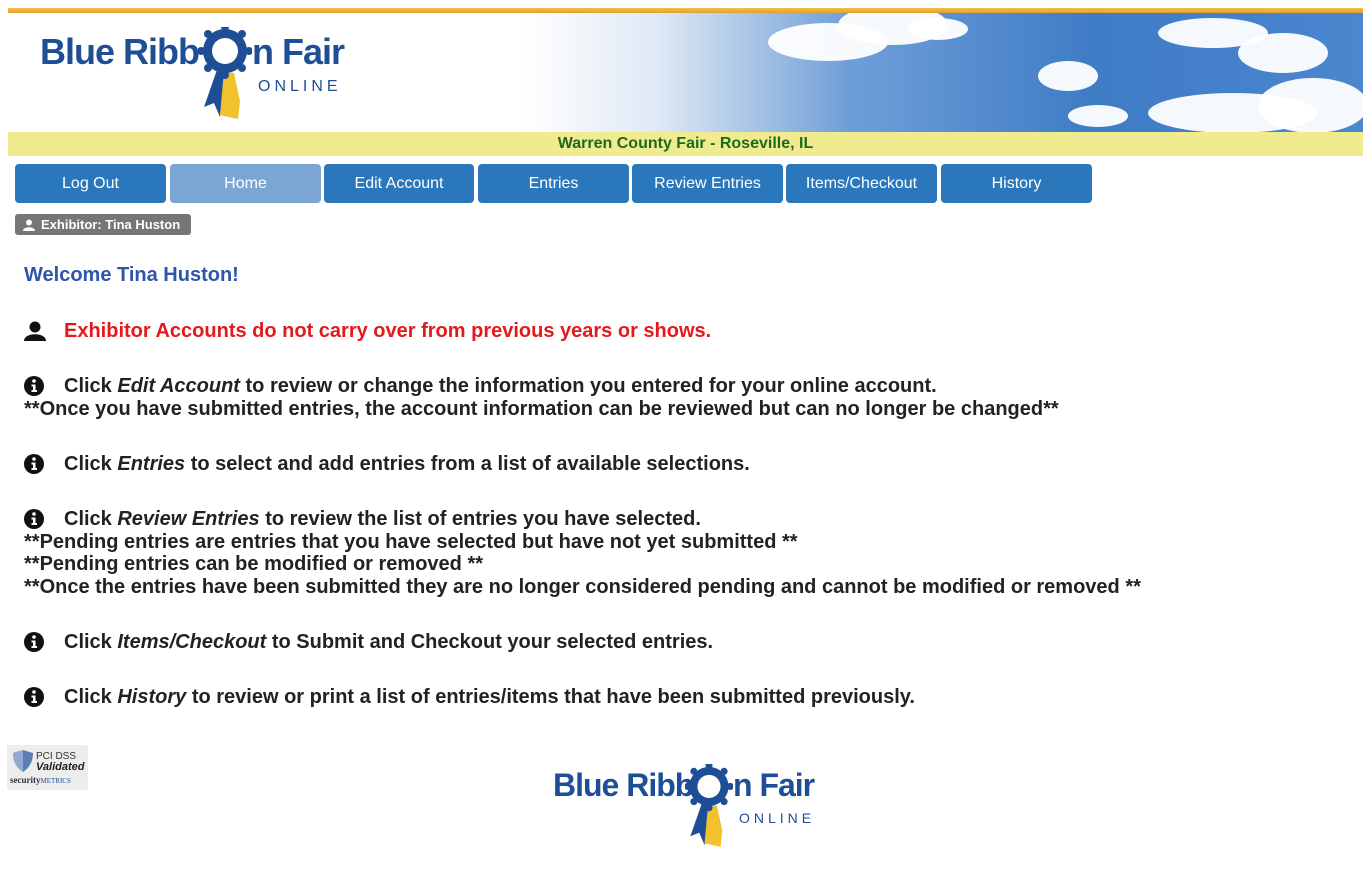  I want to click on nav-review-entries-button: Review Entries, so click(707, 183).